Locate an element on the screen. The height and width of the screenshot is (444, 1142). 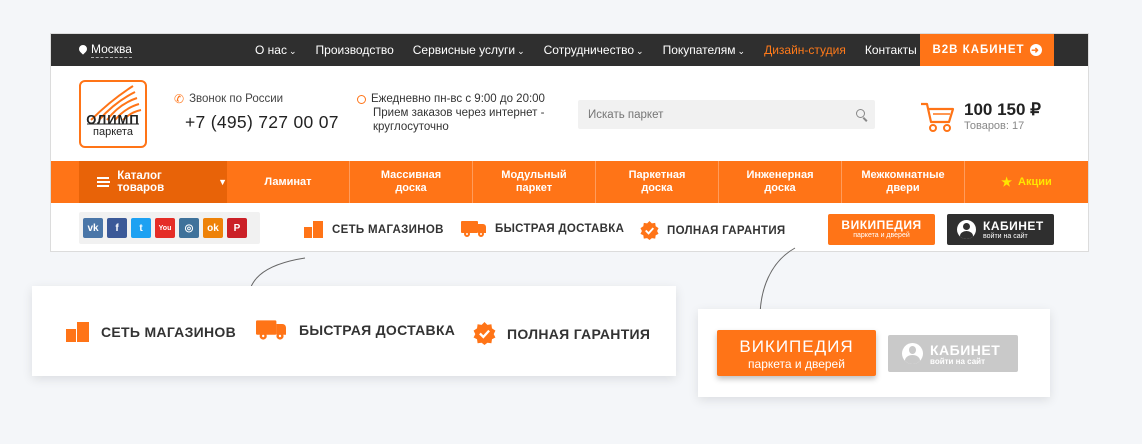
callout-cabinet-subtitle: войти на сайт is located at coordinates (958, 361).